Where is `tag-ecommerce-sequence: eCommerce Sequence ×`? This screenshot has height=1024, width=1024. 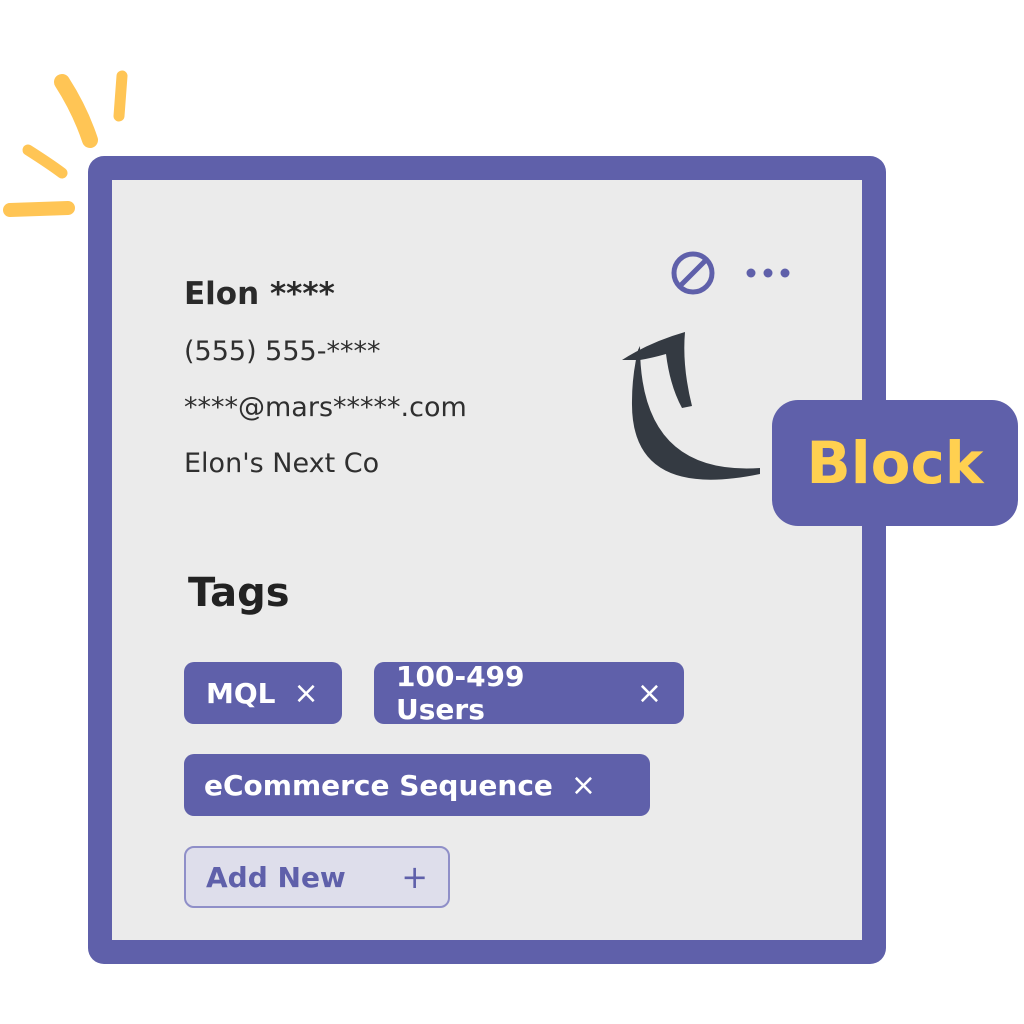
tag-ecommerce-sequence: eCommerce Sequence × is located at coordinates (417, 785).